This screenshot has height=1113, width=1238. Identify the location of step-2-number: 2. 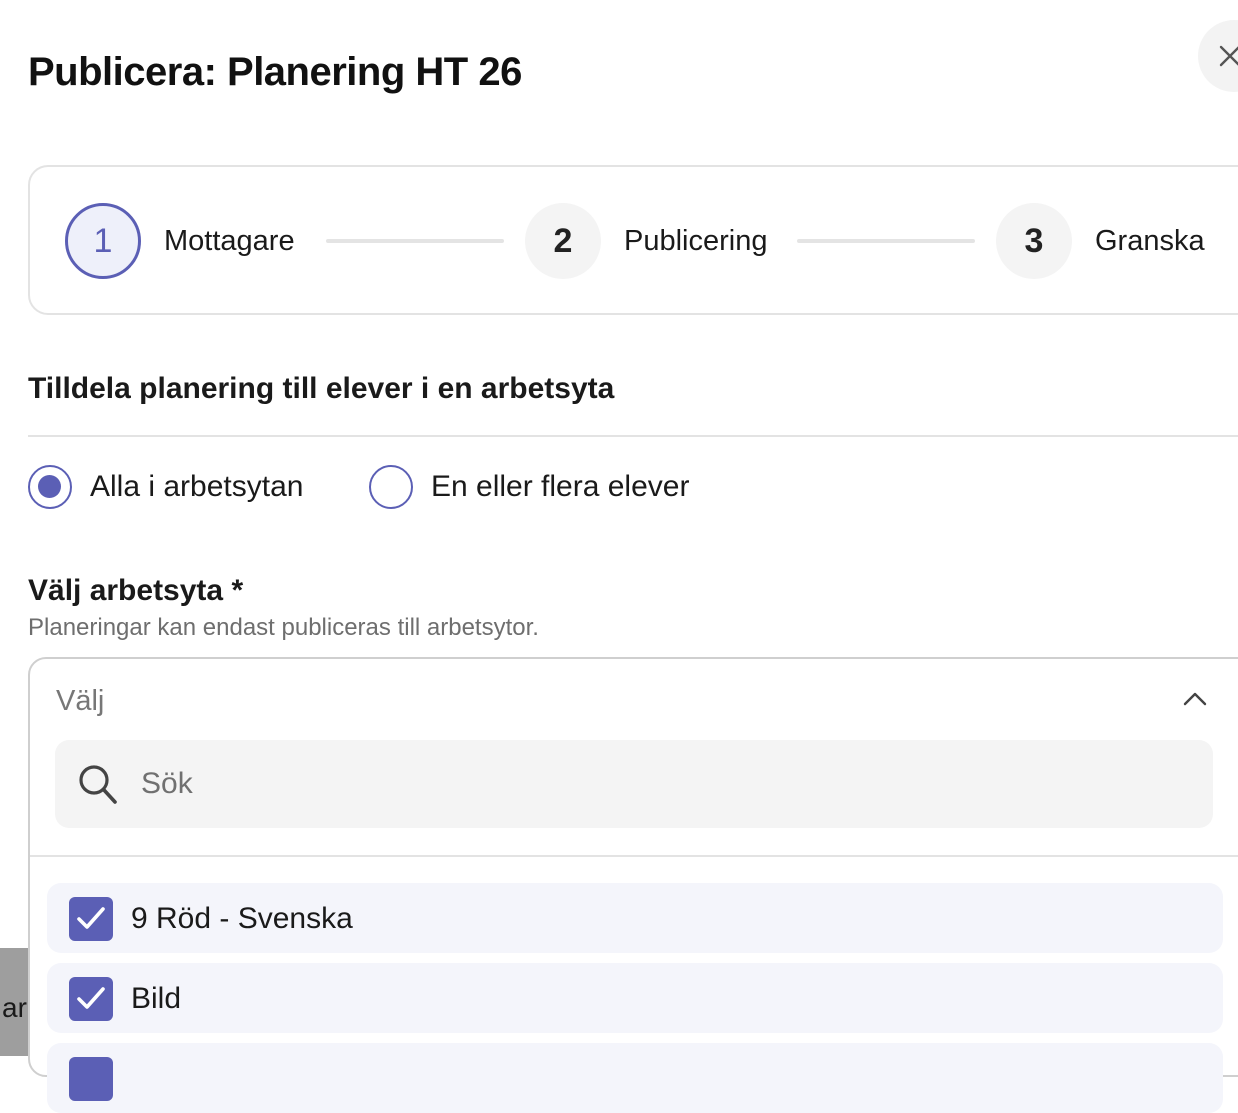
(563, 241).